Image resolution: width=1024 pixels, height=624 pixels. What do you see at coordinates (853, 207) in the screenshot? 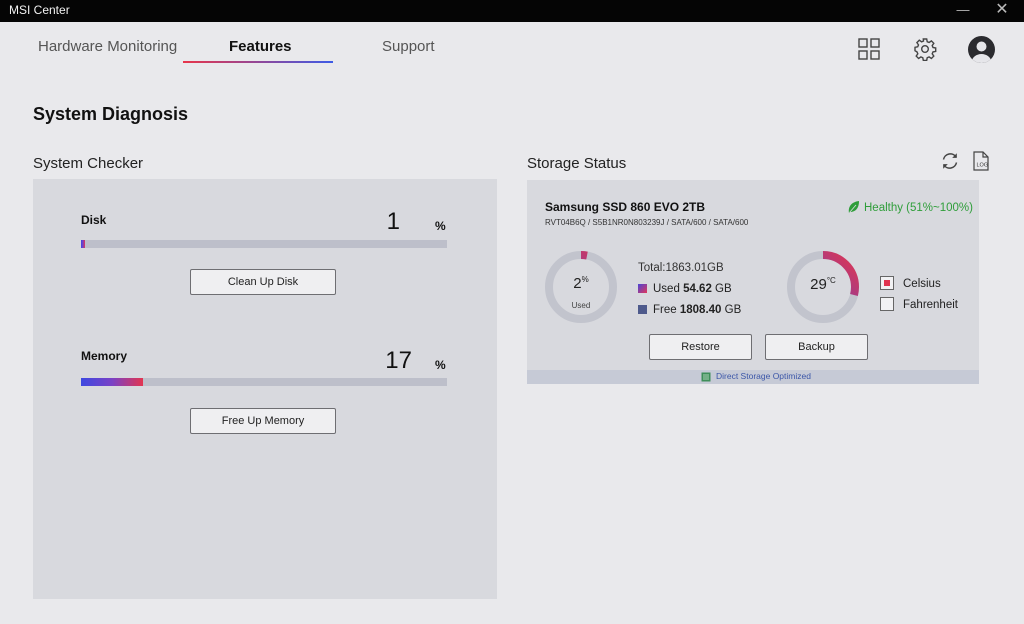
I see `leaf-icon` at bounding box center [853, 207].